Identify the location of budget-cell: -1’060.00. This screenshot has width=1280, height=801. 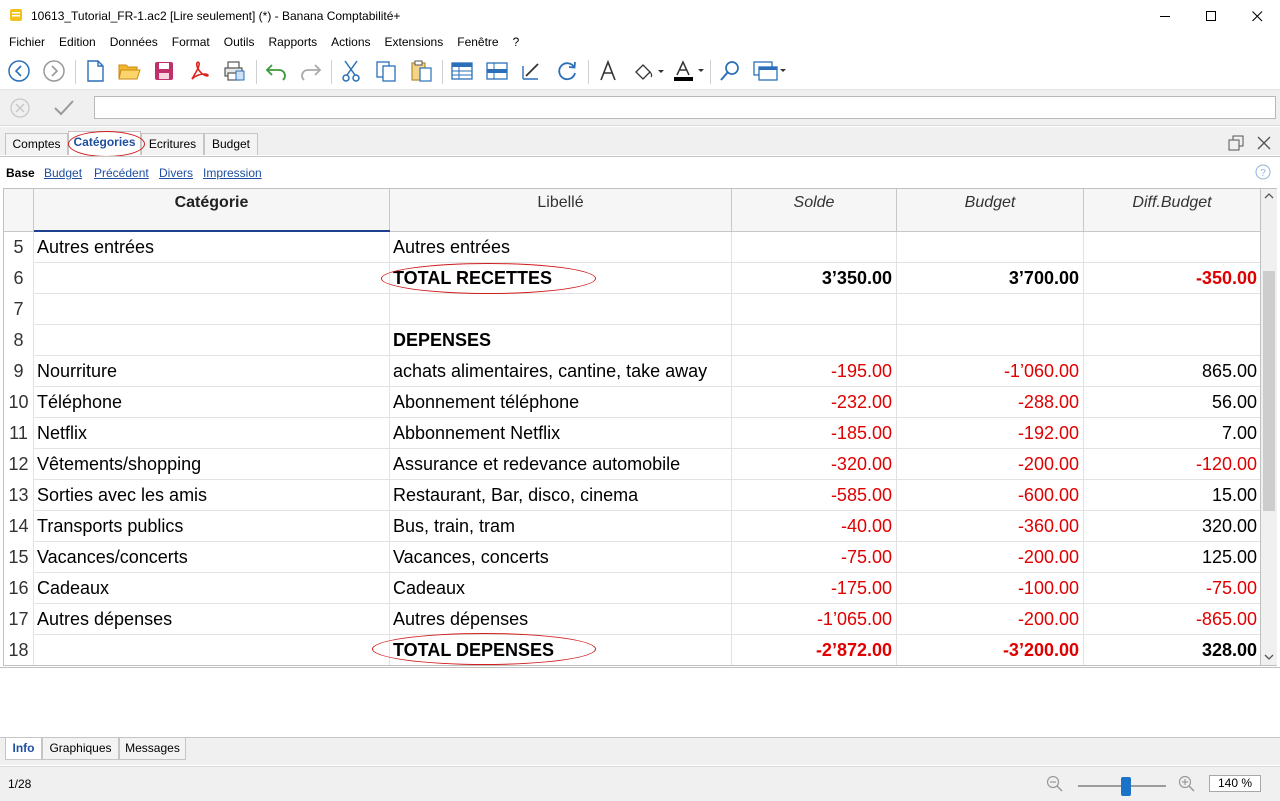
(990, 371).